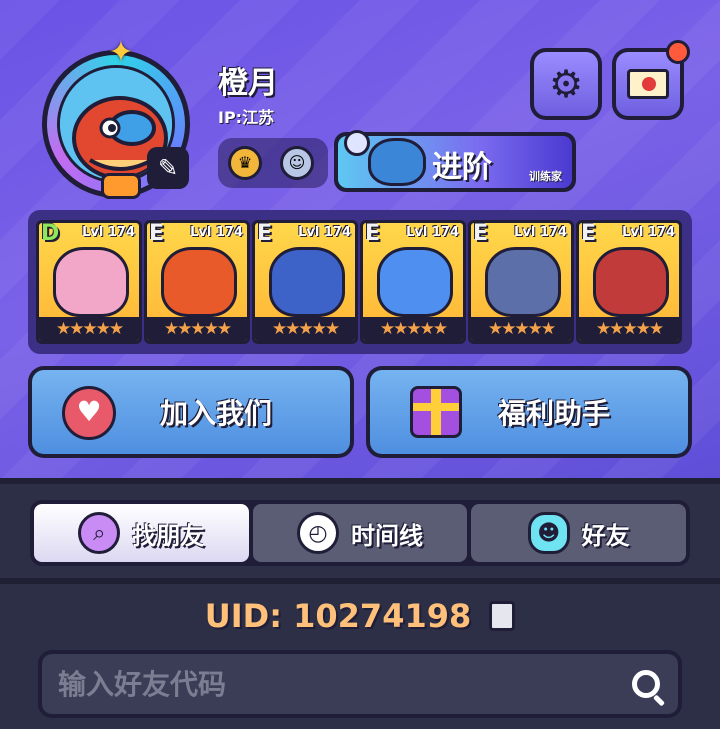  What do you see at coordinates (99, 533) in the screenshot?
I see `magnifier-icon: ⌕` at bounding box center [99, 533].